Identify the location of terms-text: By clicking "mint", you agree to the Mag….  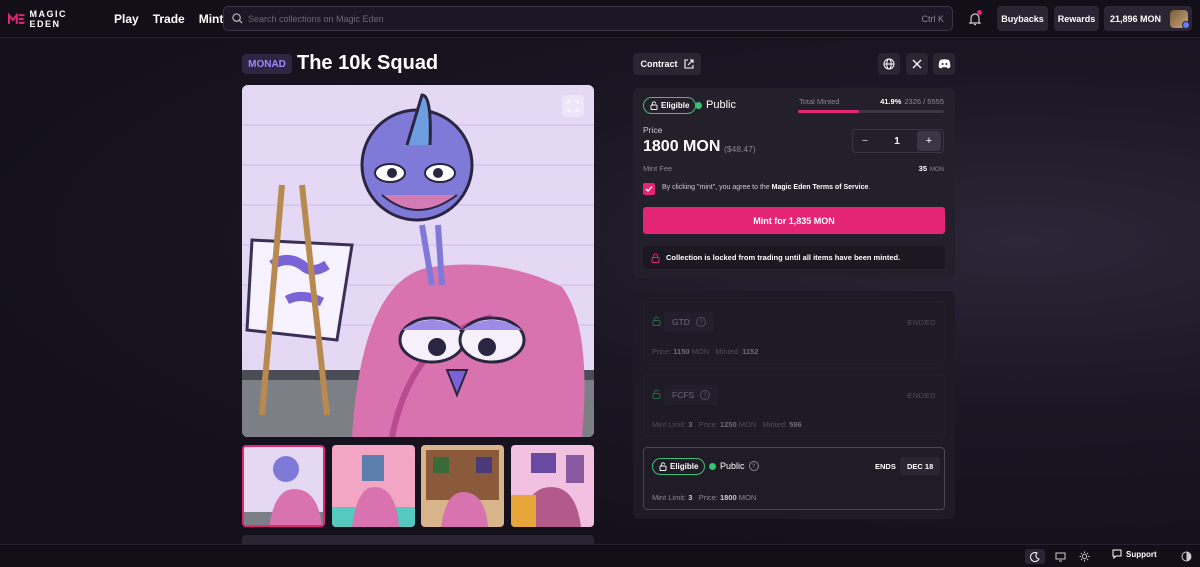
(766, 187).